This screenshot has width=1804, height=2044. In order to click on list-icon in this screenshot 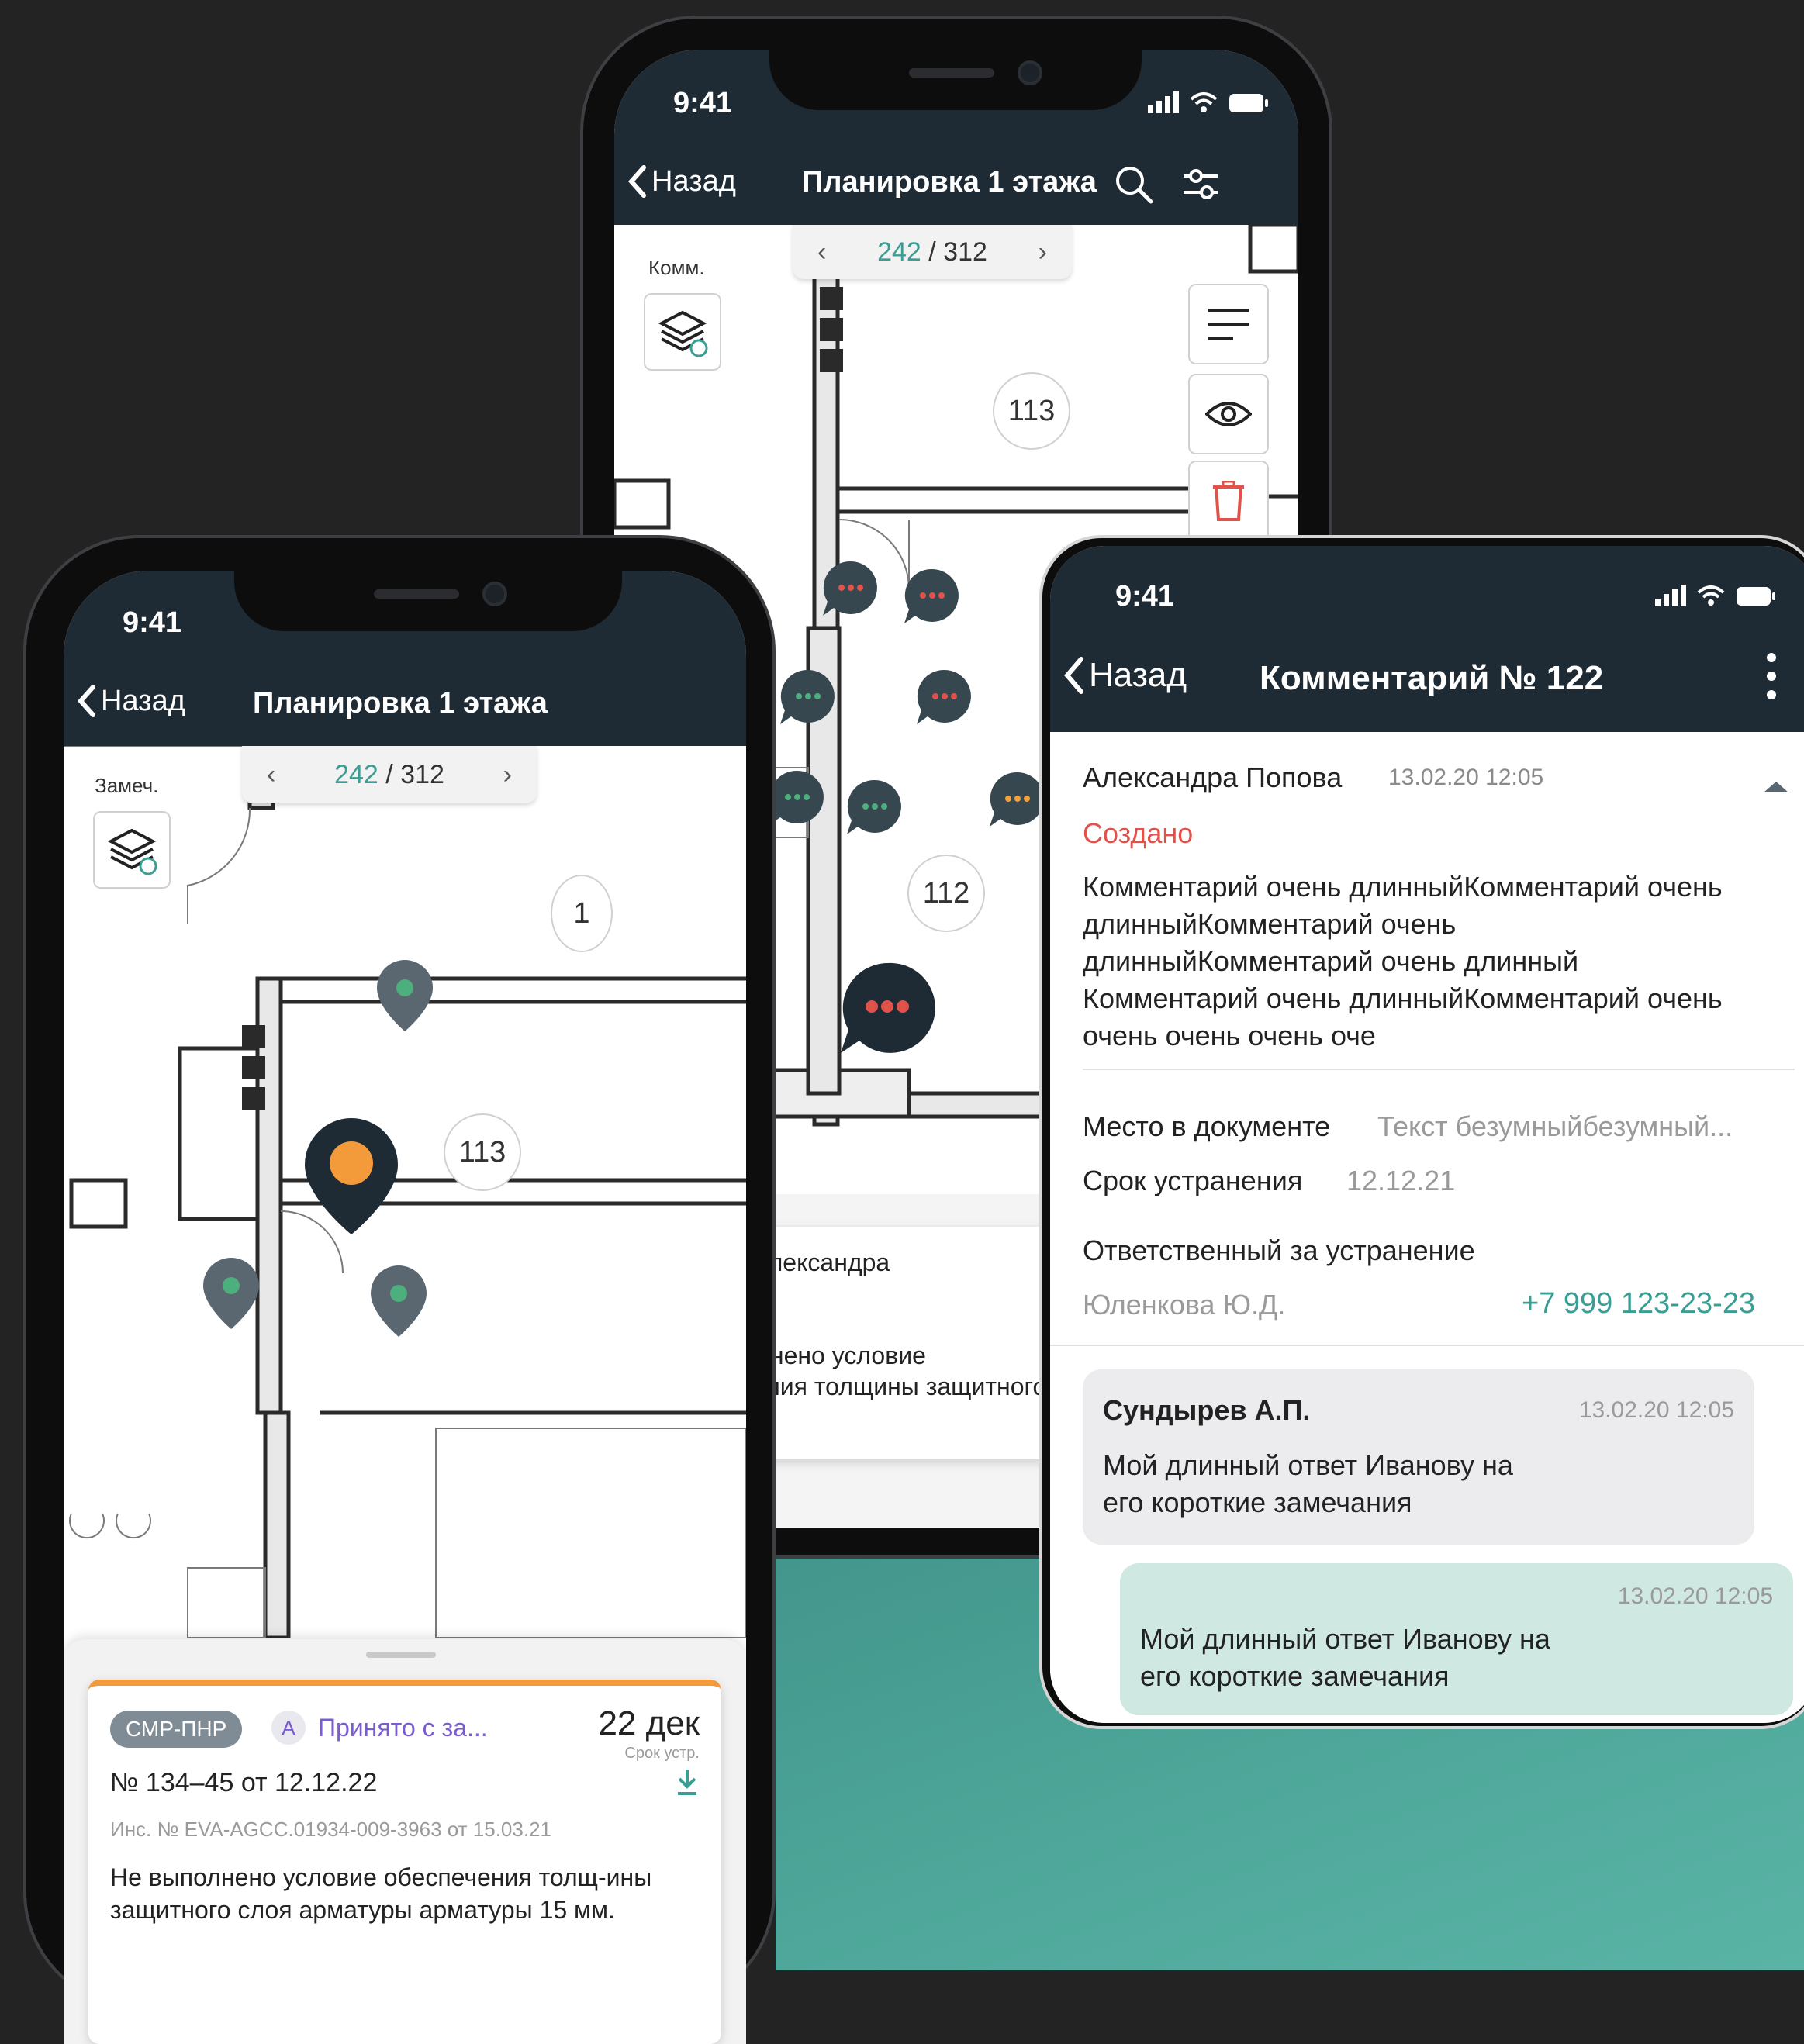, I will do `click(1228, 324)`.